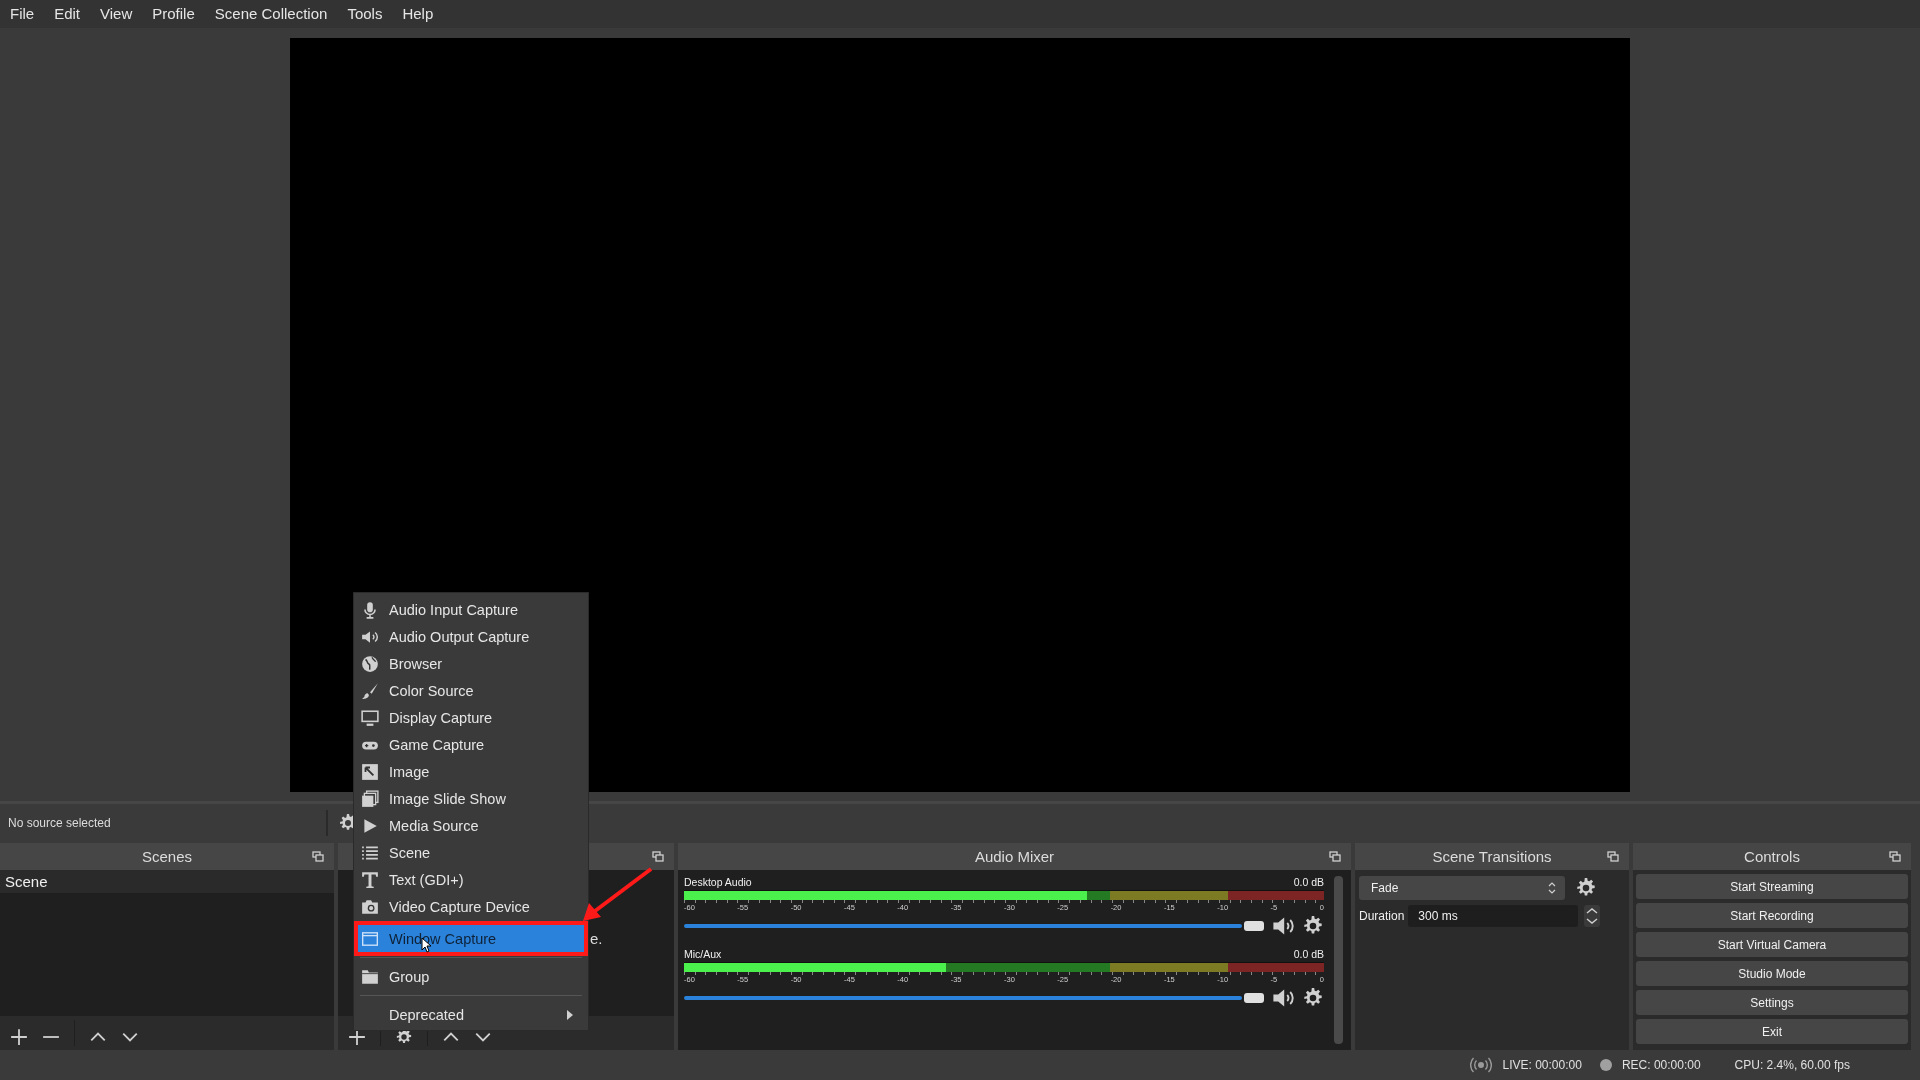 This screenshot has height=1080, width=1920. What do you see at coordinates (471, 825) in the screenshot?
I see `menu-option: Media Source` at bounding box center [471, 825].